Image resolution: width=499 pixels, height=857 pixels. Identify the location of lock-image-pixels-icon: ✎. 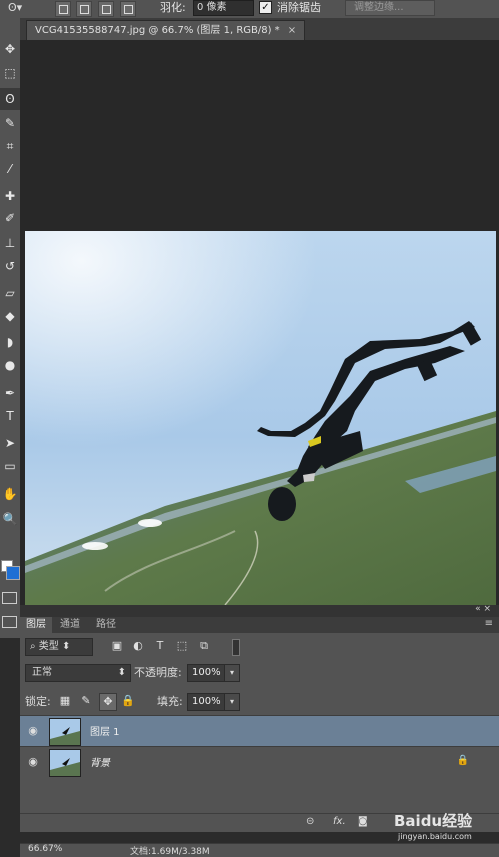
(86, 701).